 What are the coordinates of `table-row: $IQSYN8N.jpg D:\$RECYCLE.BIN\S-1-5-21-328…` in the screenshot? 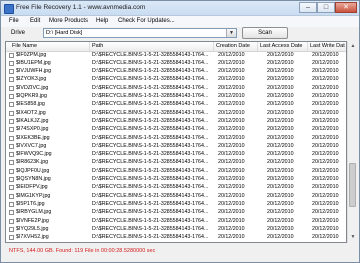 It's located at (176, 180).